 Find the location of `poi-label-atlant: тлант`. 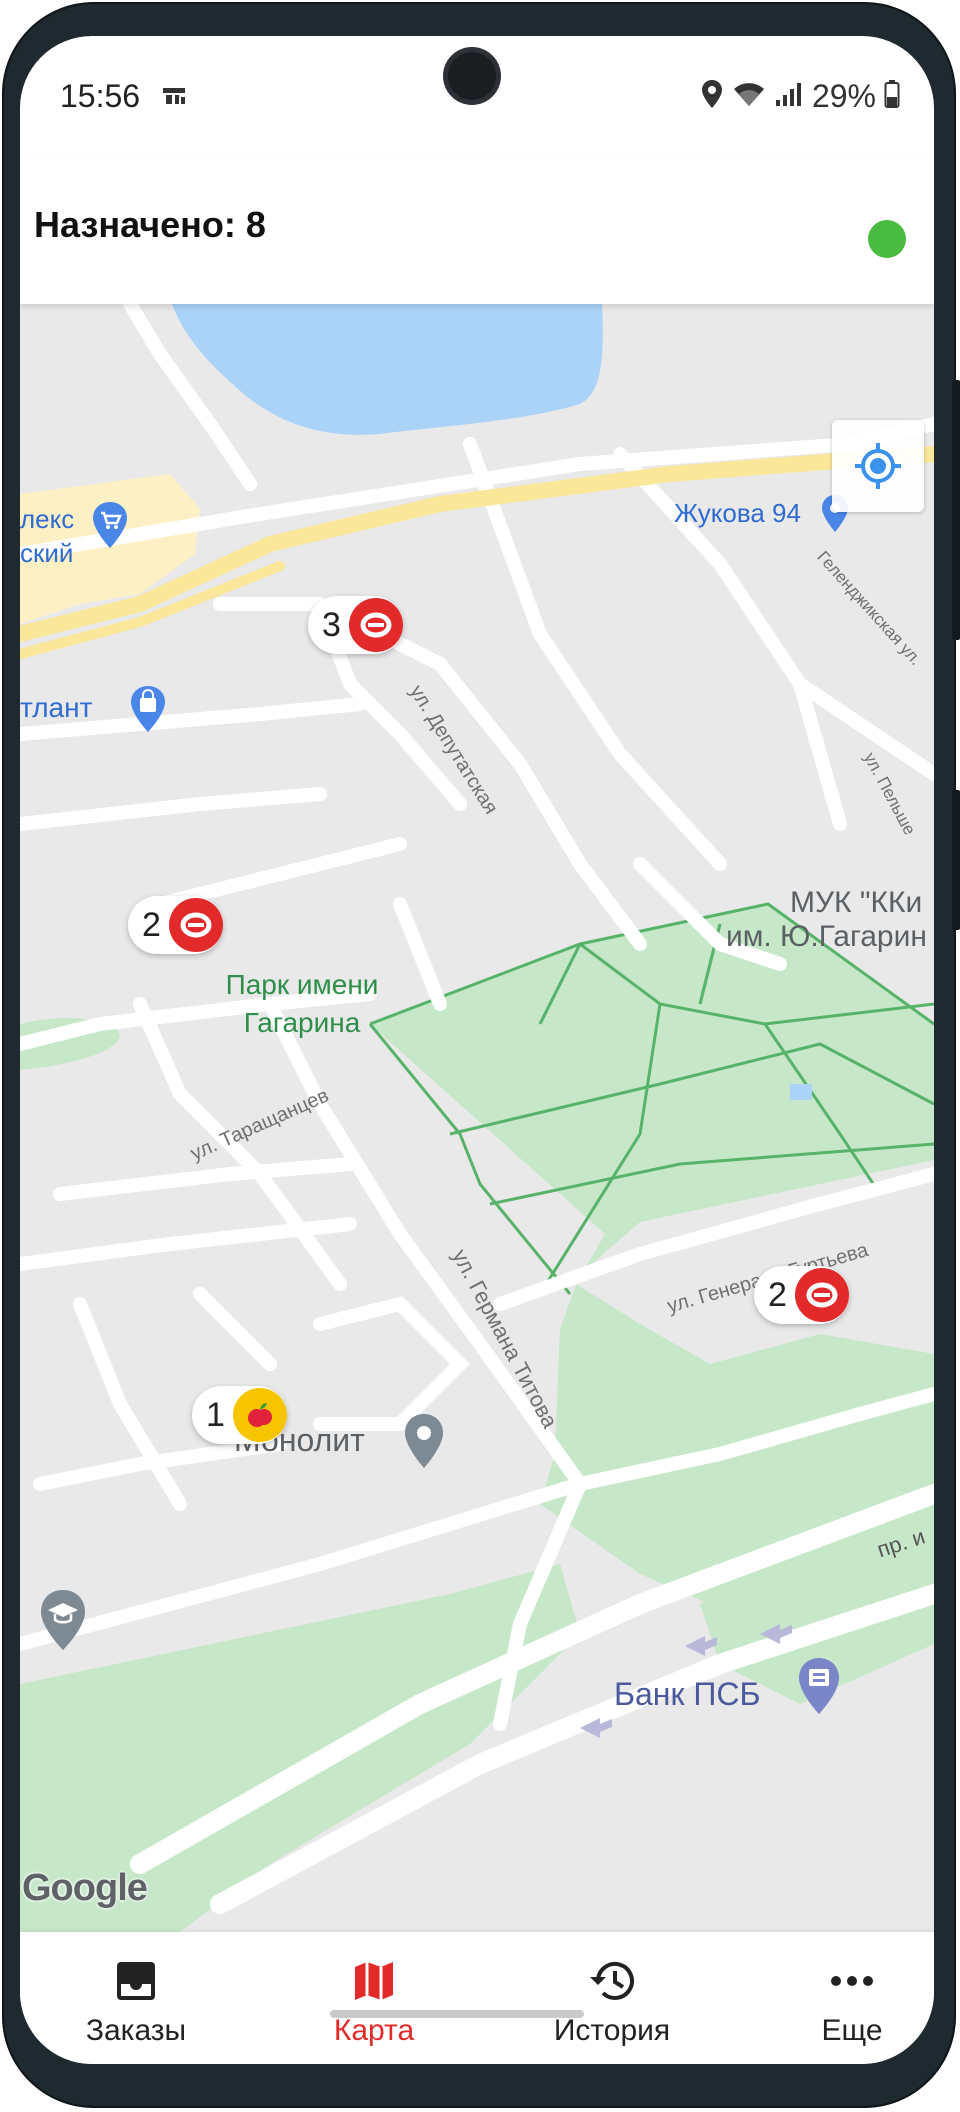

poi-label-atlant: тлант is located at coordinates (56, 707).